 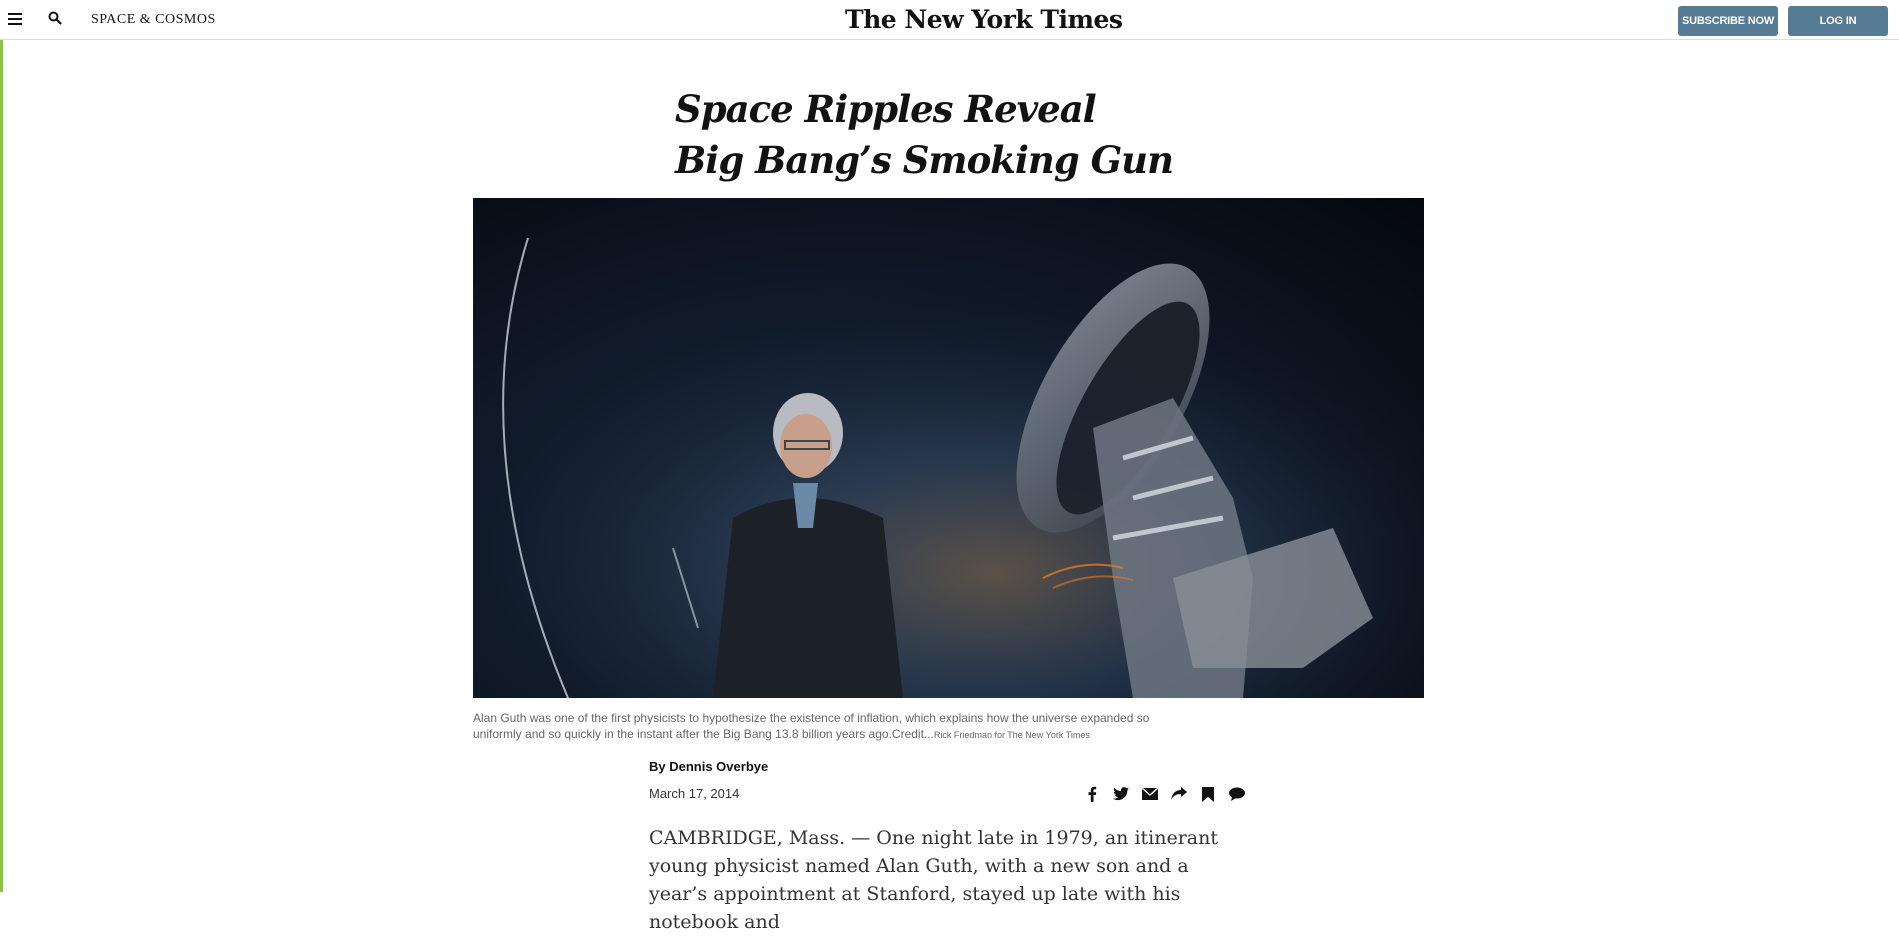 What do you see at coordinates (708, 766) in the screenshot?
I see `byline: By Dennis Overbye` at bounding box center [708, 766].